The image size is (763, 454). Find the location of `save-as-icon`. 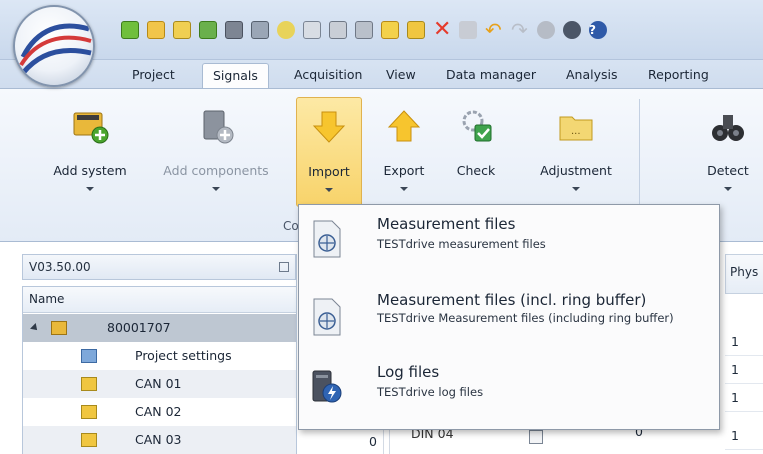

save-as-icon is located at coordinates (208, 30).